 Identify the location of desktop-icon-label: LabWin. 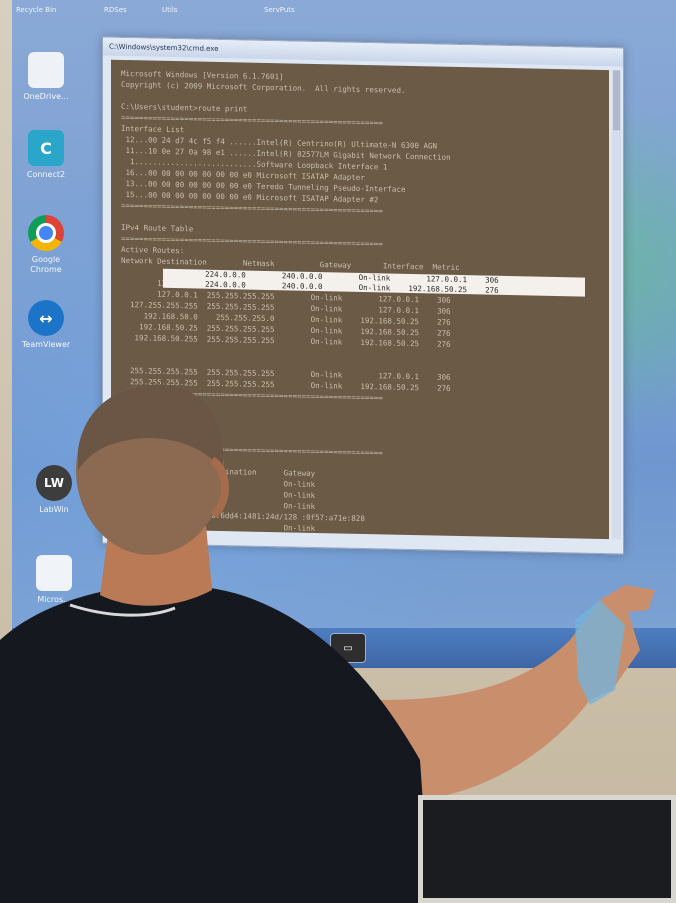
(54, 509).